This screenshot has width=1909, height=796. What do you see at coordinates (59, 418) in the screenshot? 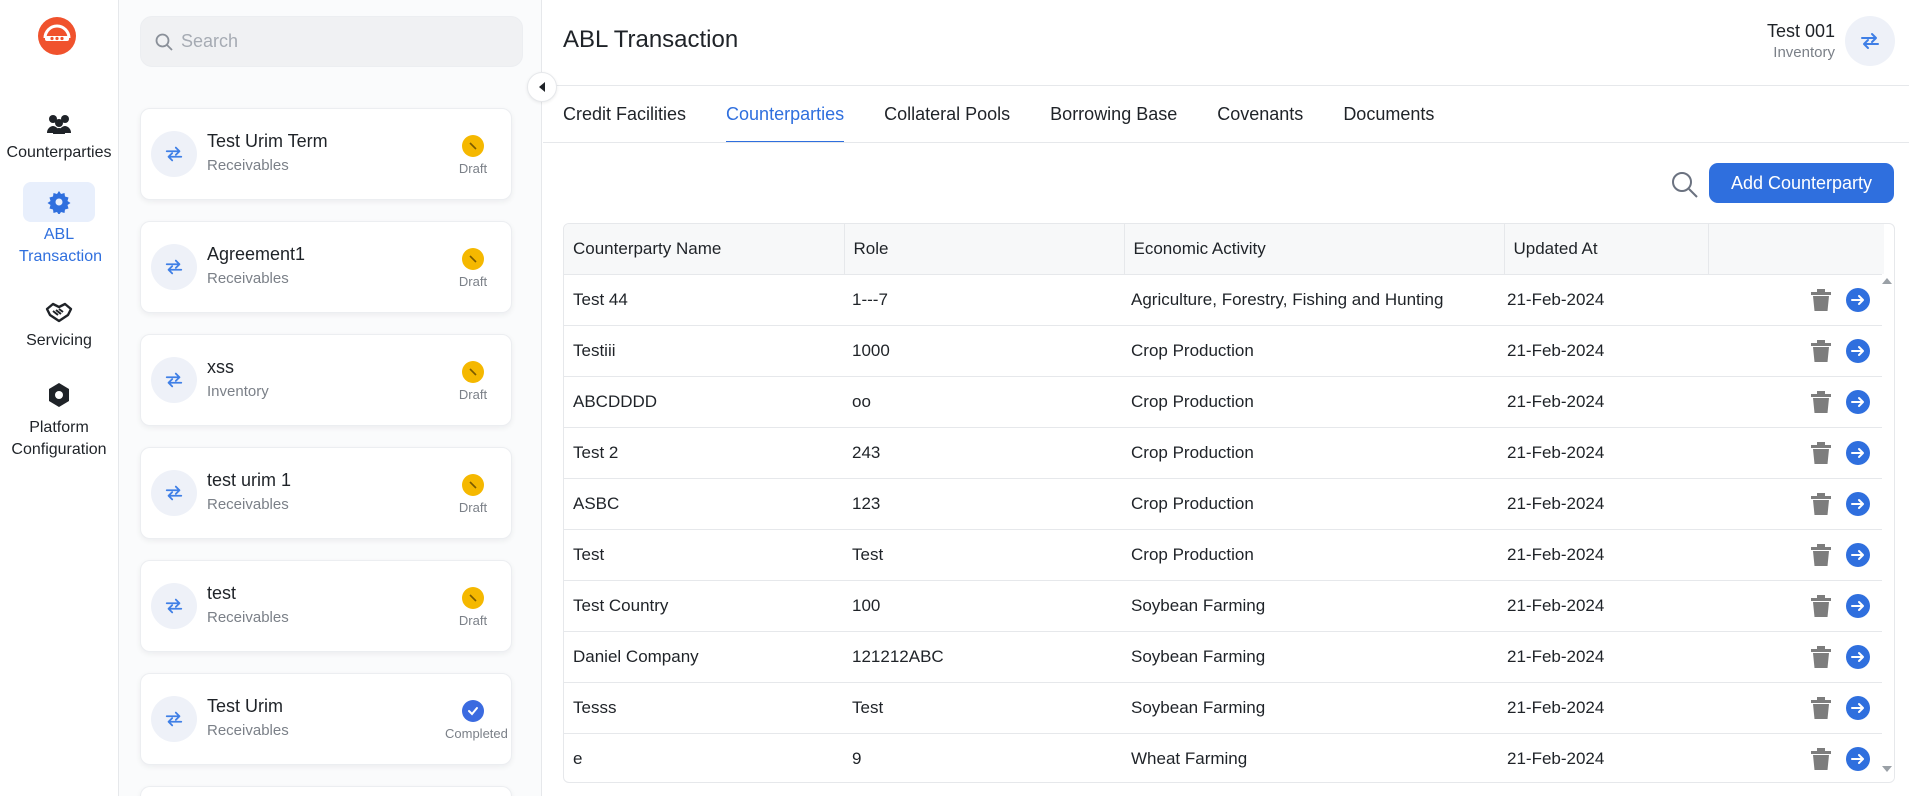
I see `nav-item-platform-configuration: Platform Configuration` at bounding box center [59, 418].